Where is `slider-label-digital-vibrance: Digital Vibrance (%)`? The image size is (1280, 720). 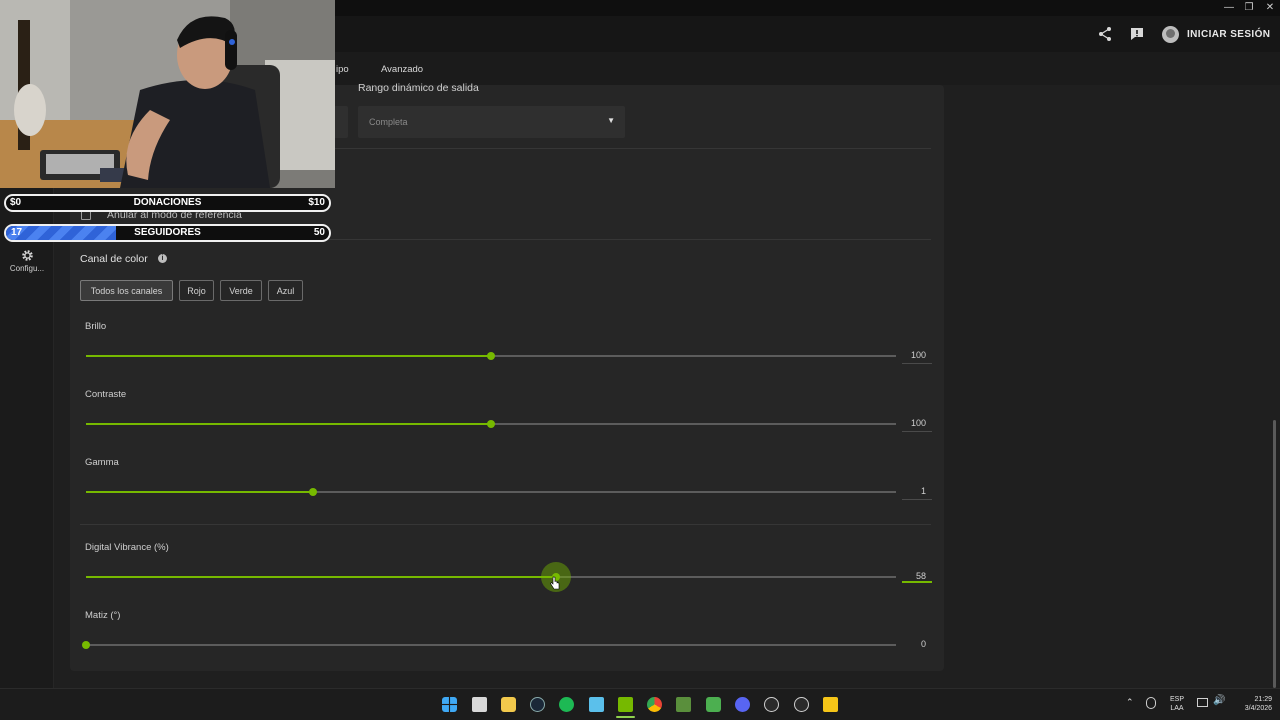
slider-label-digital-vibrance: Digital Vibrance (%) is located at coordinates (127, 547).